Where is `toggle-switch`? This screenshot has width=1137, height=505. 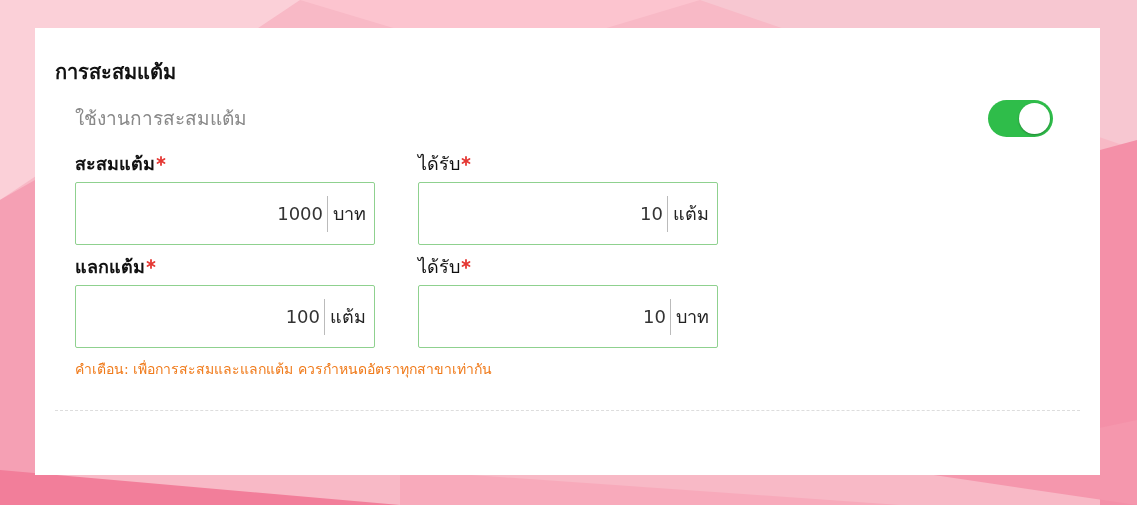
toggle-switch is located at coordinates (1020, 118).